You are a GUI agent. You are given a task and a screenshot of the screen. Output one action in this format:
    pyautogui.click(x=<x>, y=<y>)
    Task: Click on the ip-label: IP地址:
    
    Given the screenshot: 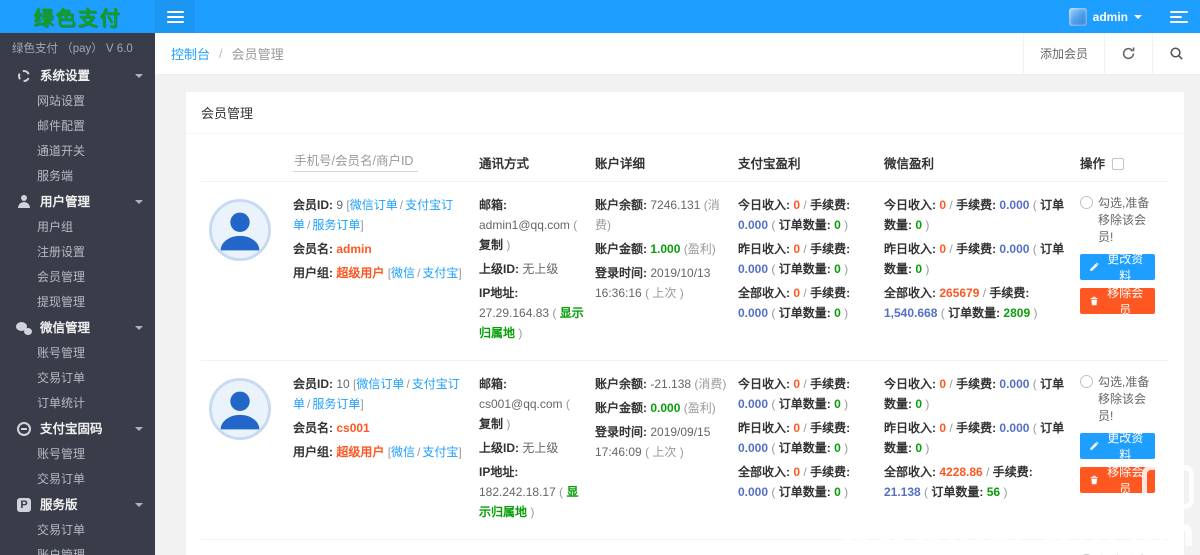 What is the action you would take?
    pyautogui.click(x=499, y=472)
    